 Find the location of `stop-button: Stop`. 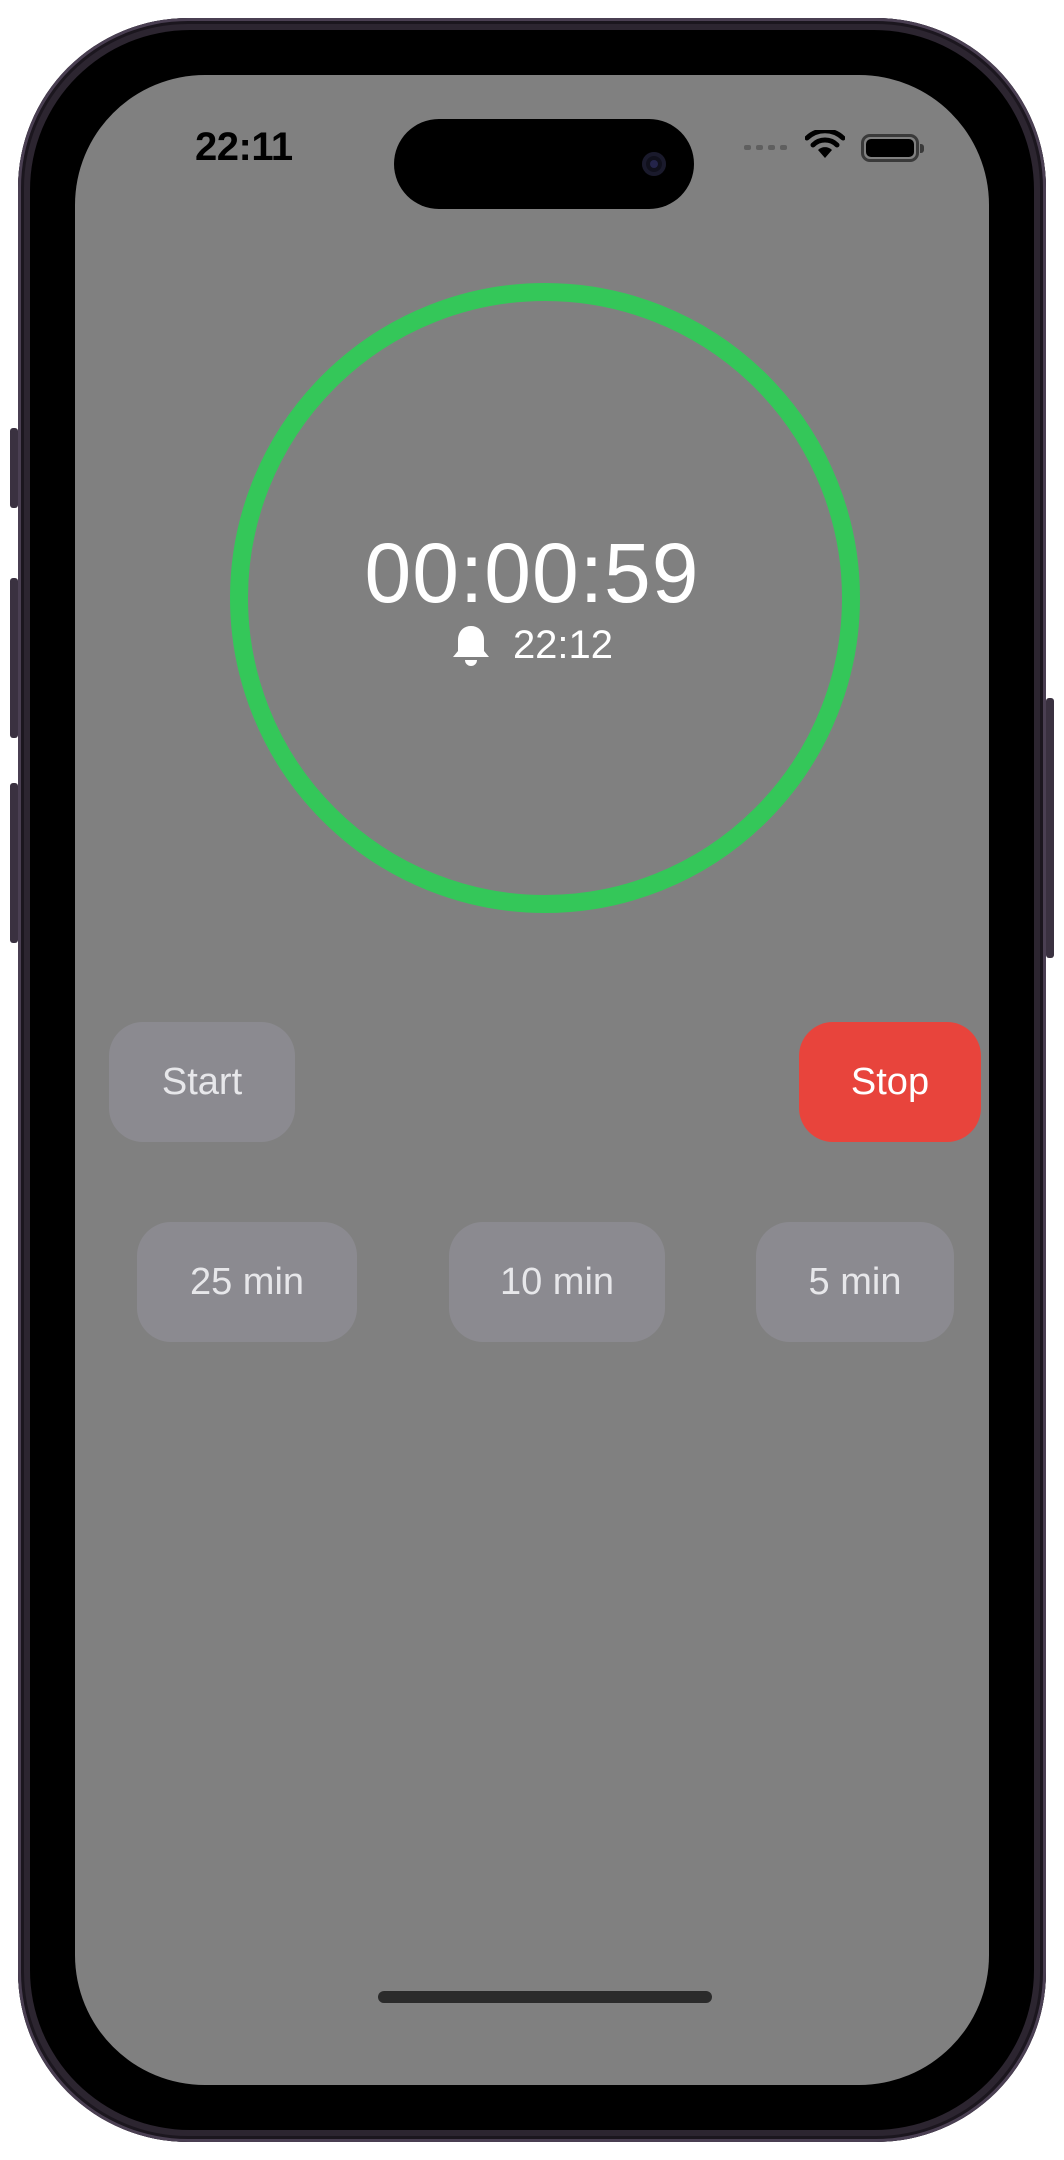

stop-button: Stop is located at coordinates (890, 1082).